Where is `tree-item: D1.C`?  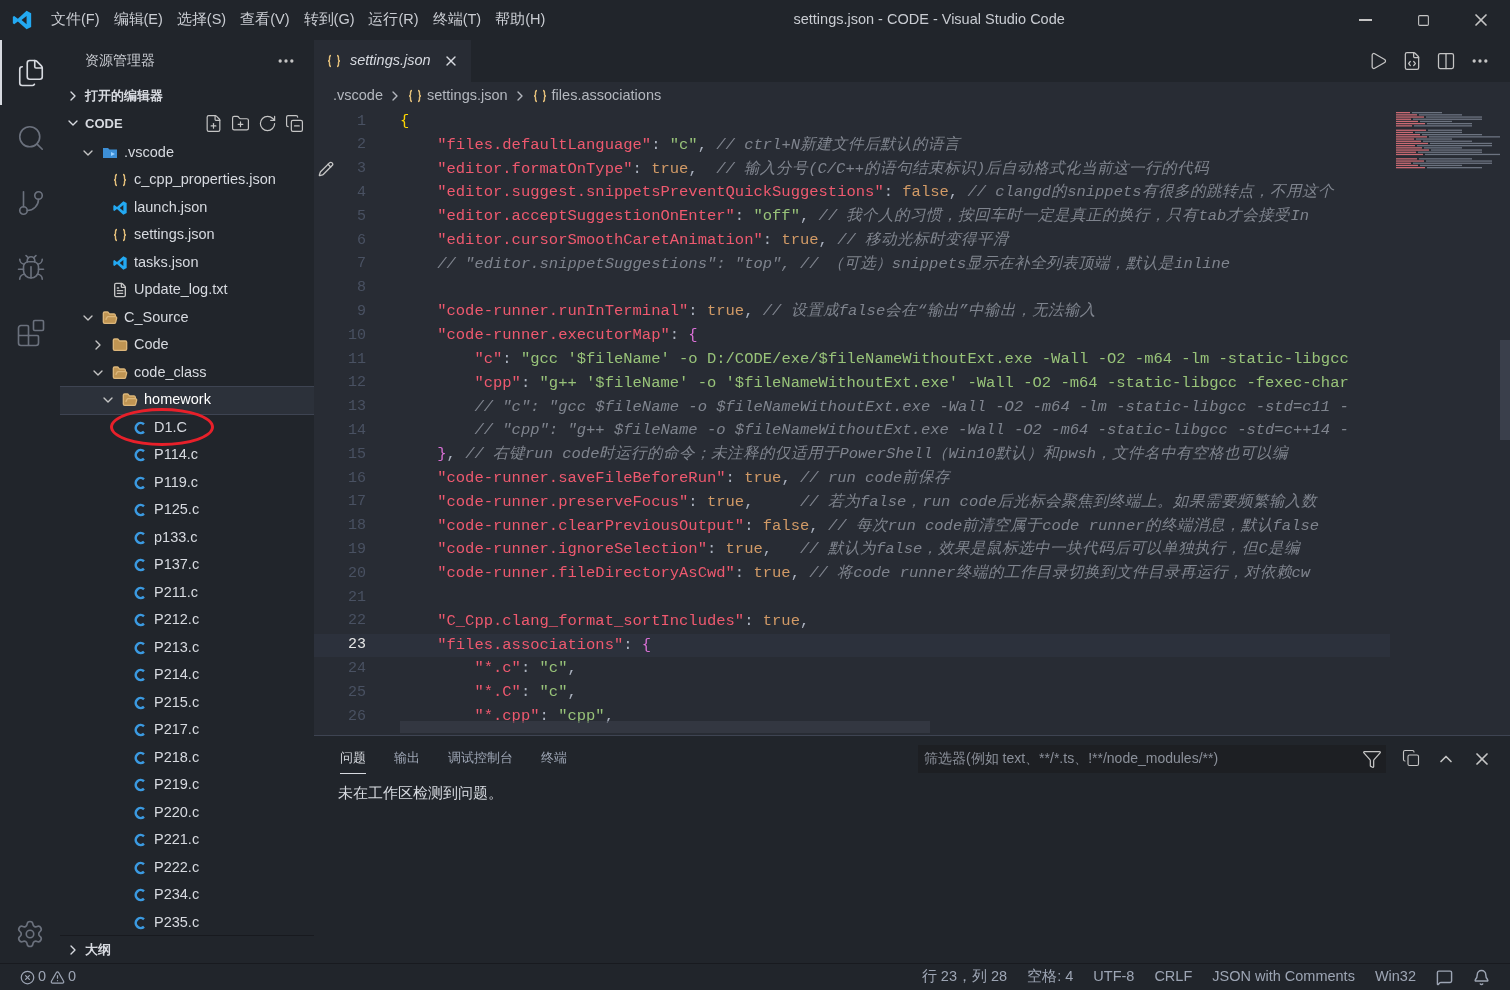
tree-item: D1.C is located at coordinates (187, 428).